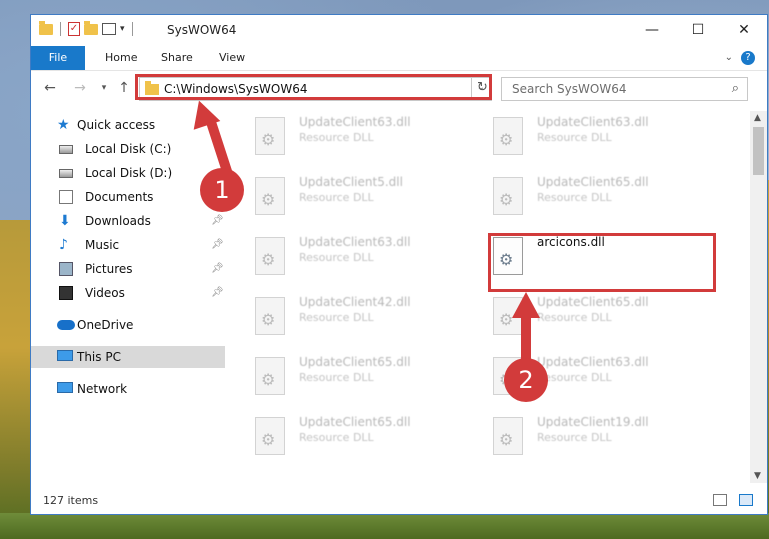 Image resolution: width=769 pixels, height=539 pixels. Describe the element at coordinates (482, 89) in the screenshot. I see `refresh-button: ↻` at that location.